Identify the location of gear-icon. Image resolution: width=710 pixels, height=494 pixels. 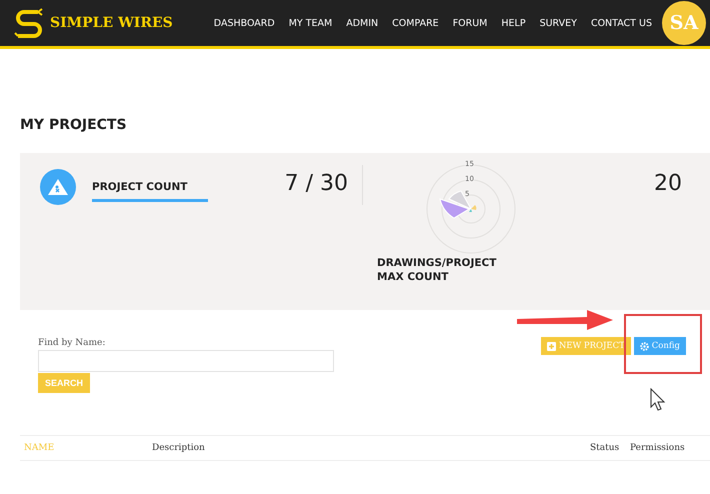
(644, 346).